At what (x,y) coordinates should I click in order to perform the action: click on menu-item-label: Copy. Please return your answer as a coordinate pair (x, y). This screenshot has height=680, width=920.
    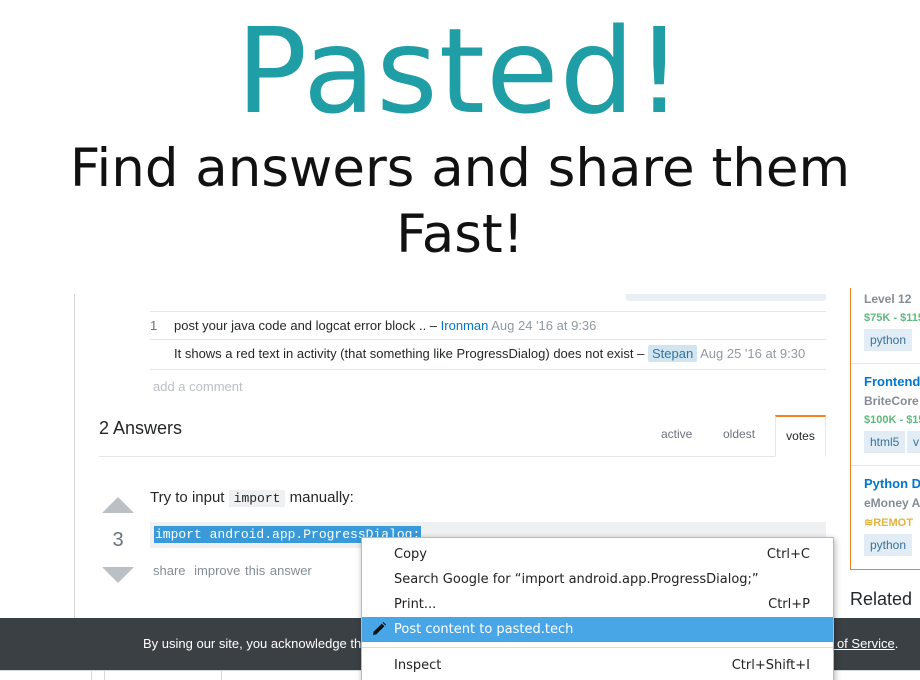
    Looking at the image, I should click on (410, 554).